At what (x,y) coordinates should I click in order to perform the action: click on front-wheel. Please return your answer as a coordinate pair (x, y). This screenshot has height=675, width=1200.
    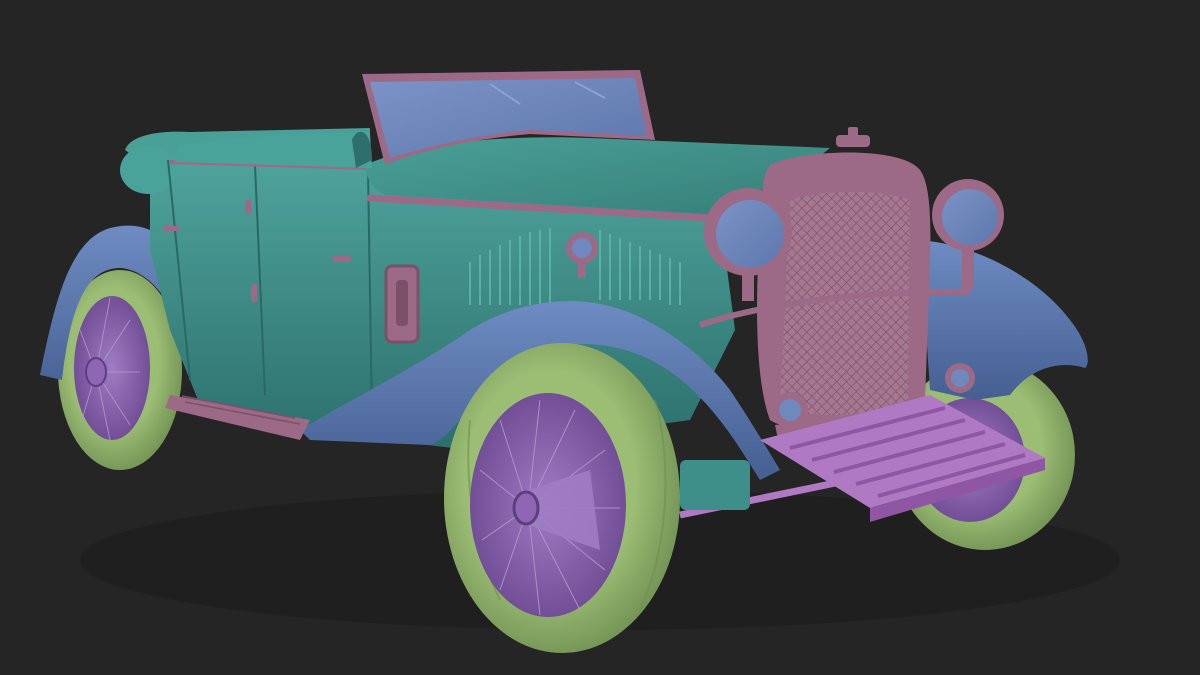
    Looking at the image, I should click on (562, 498).